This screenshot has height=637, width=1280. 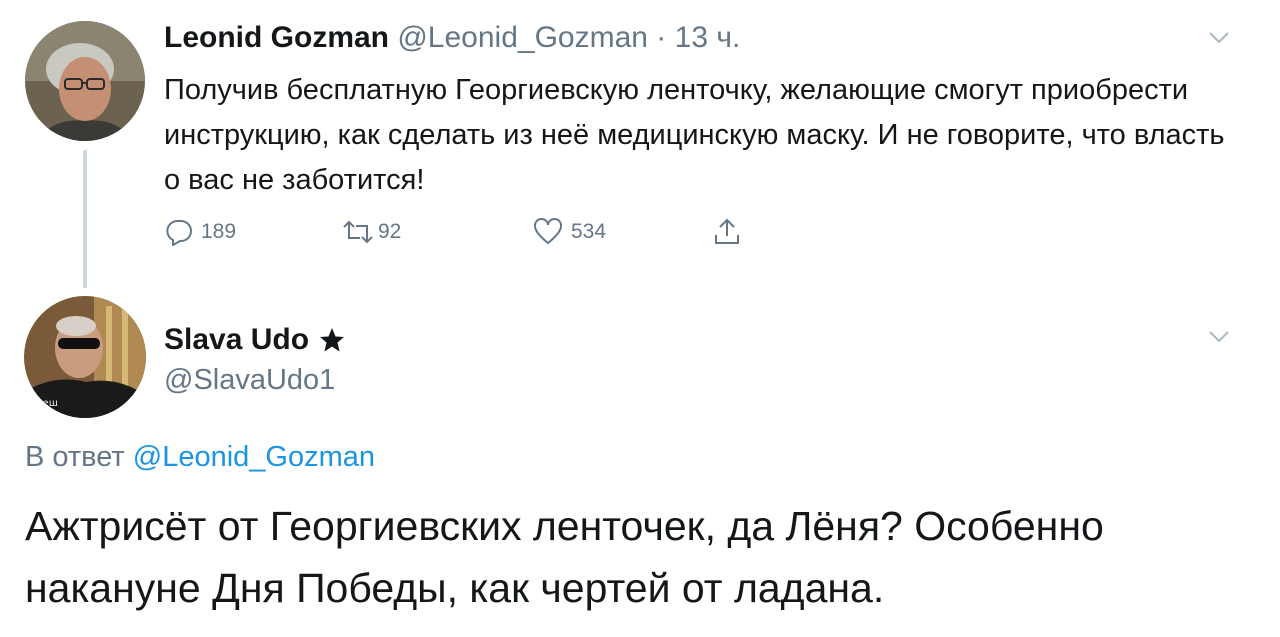 I want to click on like-button: 534, so click(x=569, y=232).